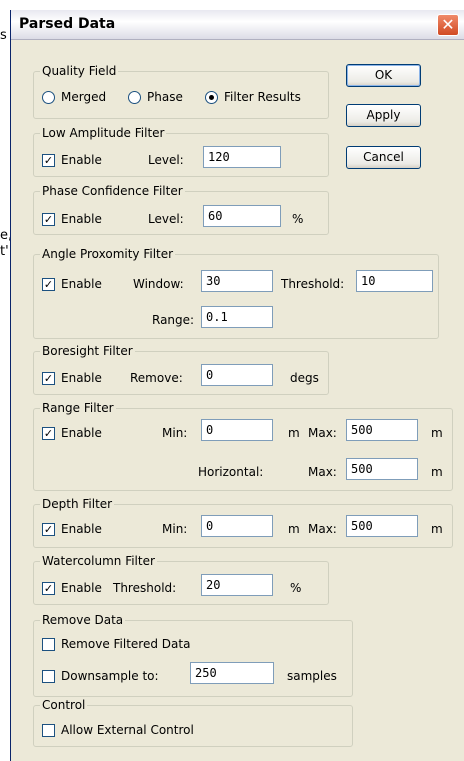 The width and height of the screenshot is (464, 761). I want to click on horizontal-max-label: Max:, so click(322, 472).